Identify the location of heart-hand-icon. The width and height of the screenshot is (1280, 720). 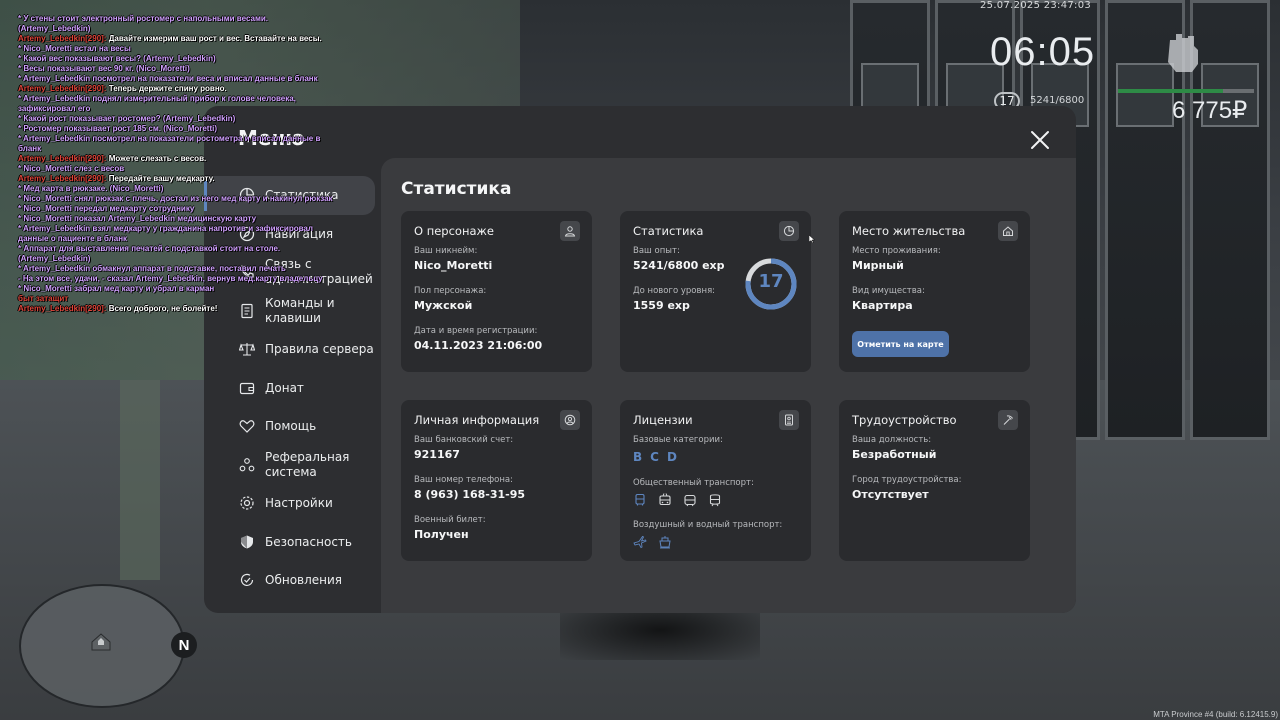
(246, 426).